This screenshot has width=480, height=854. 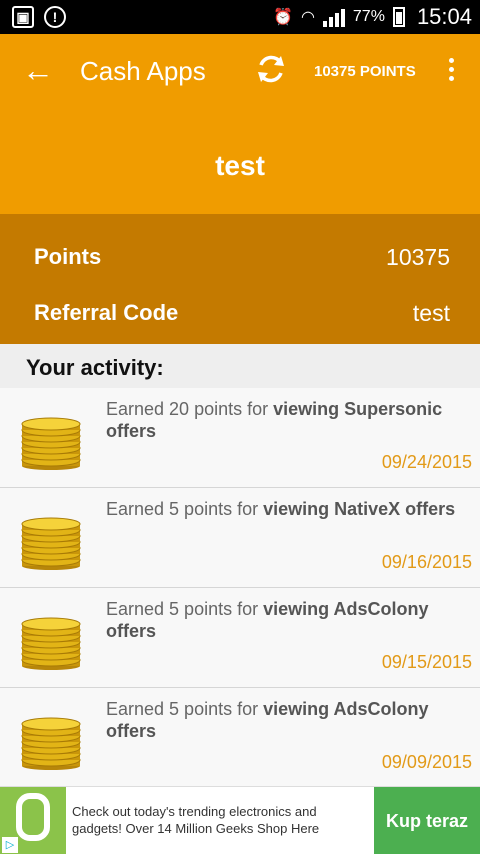 I want to click on points-label: Points, so click(x=68, y=256).